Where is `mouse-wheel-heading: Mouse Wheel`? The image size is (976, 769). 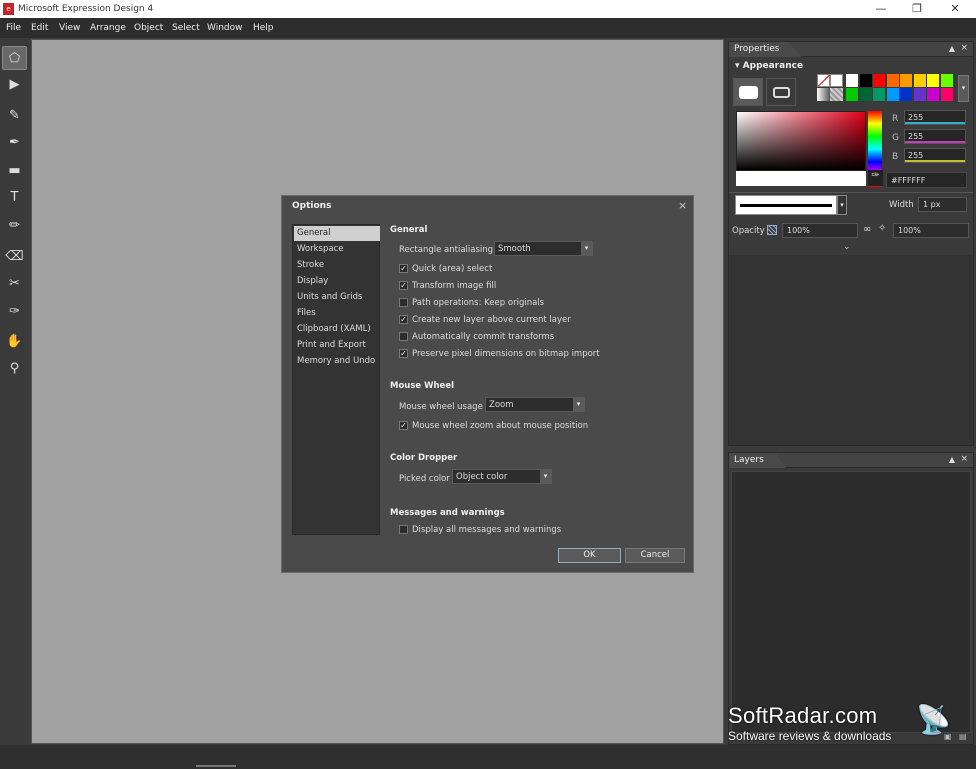 mouse-wheel-heading: Mouse Wheel is located at coordinates (422, 386).